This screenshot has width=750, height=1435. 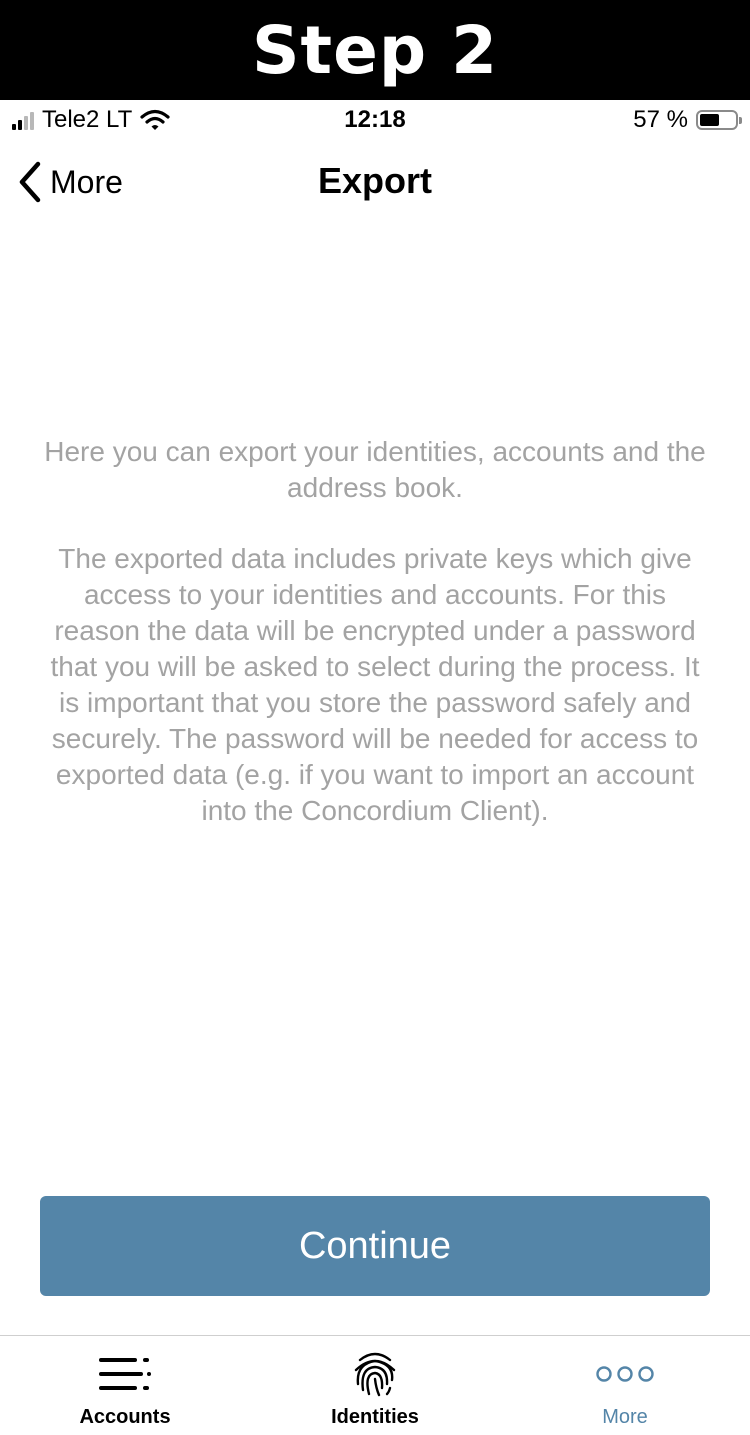 I want to click on step-banner: Step 2, so click(x=375, y=50).